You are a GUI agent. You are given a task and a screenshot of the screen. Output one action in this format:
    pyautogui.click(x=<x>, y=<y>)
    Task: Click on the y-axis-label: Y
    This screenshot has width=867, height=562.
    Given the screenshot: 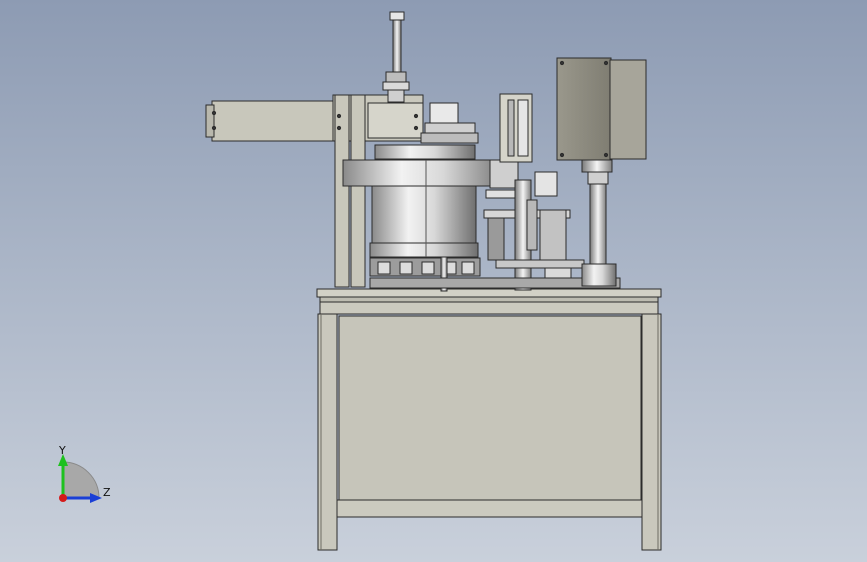 What is the action you would take?
    pyautogui.click(x=62, y=450)
    